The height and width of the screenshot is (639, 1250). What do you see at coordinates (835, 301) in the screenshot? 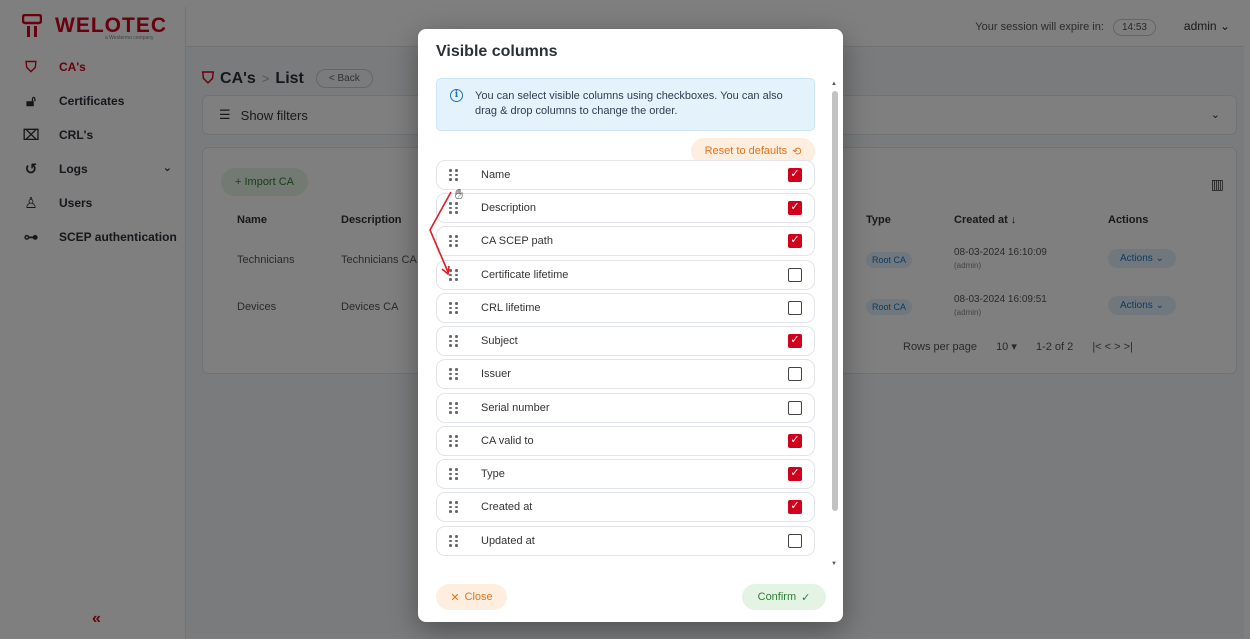
I see `scrollbar-thumb` at bounding box center [835, 301].